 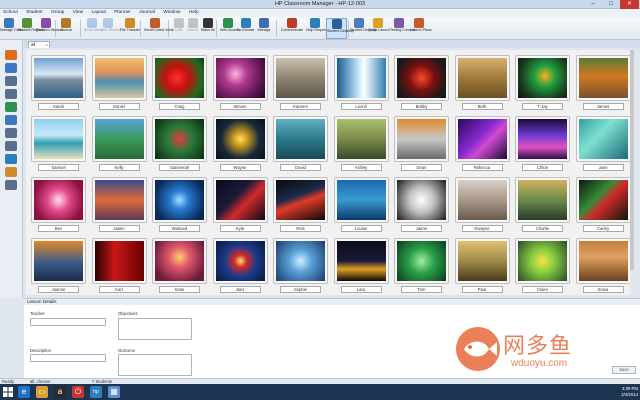 I want to click on communicate-button: Communicate, so click(x=292, y=28).